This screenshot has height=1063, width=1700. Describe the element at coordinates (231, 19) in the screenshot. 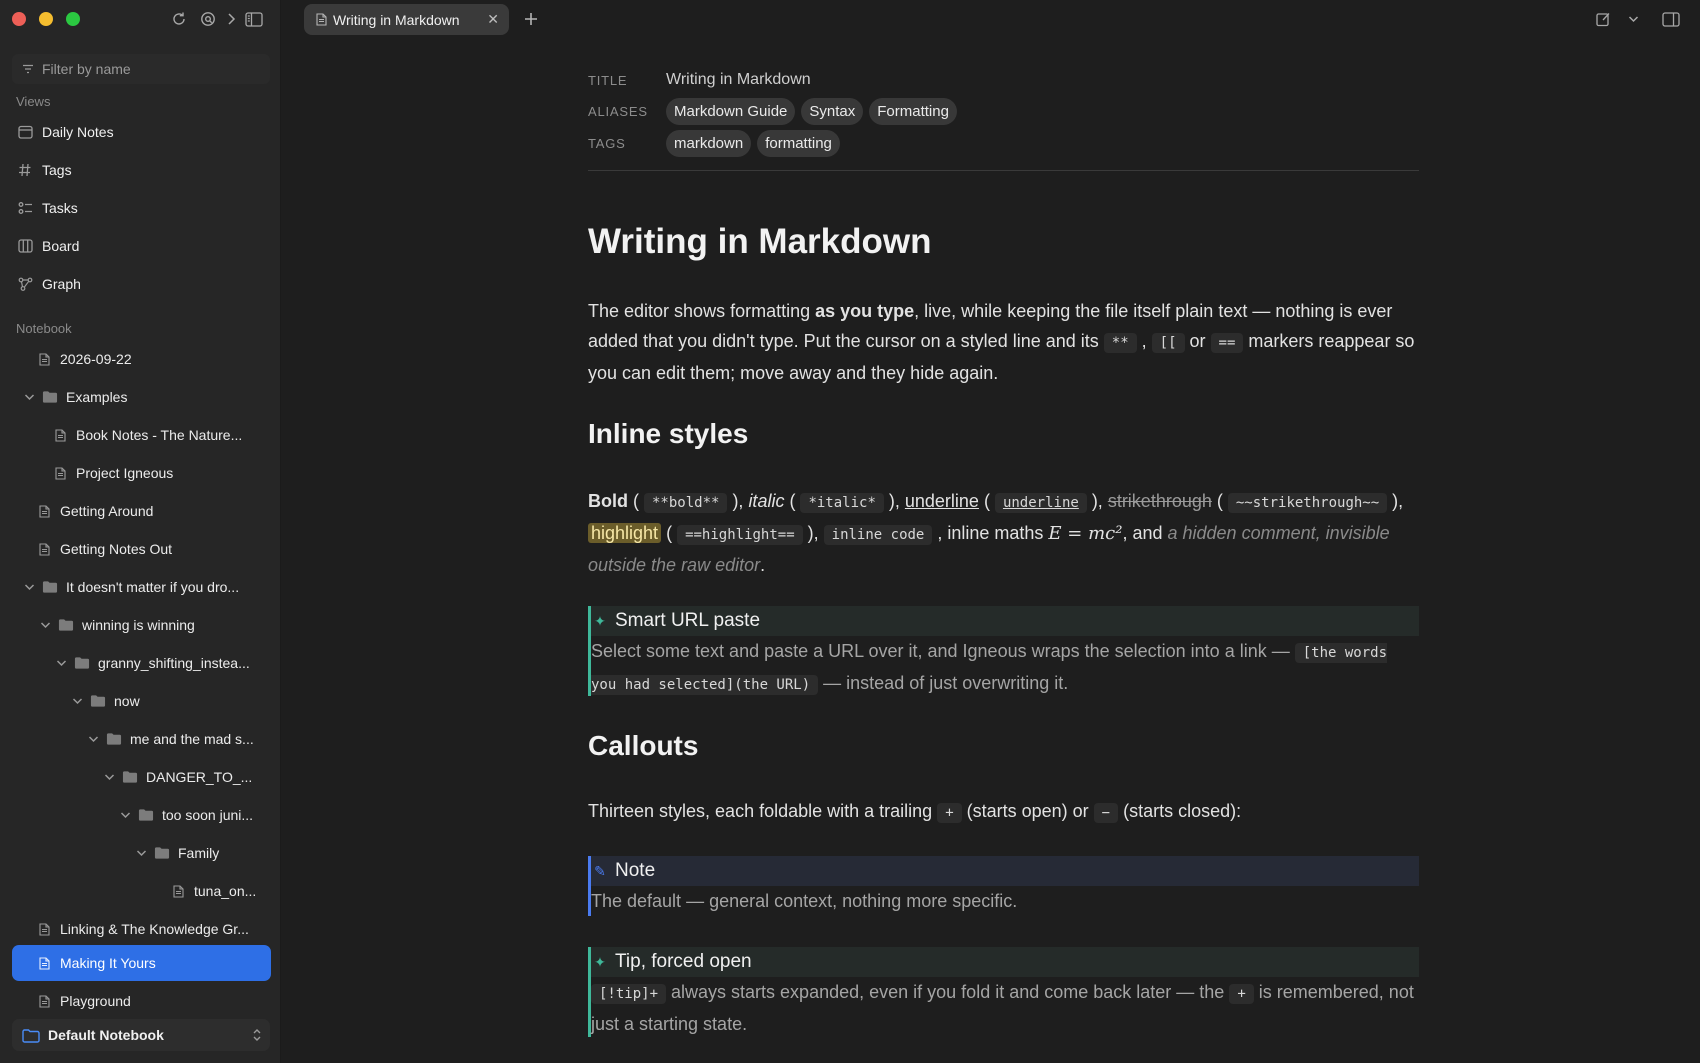

I see `chevron-right-icon` at that location.